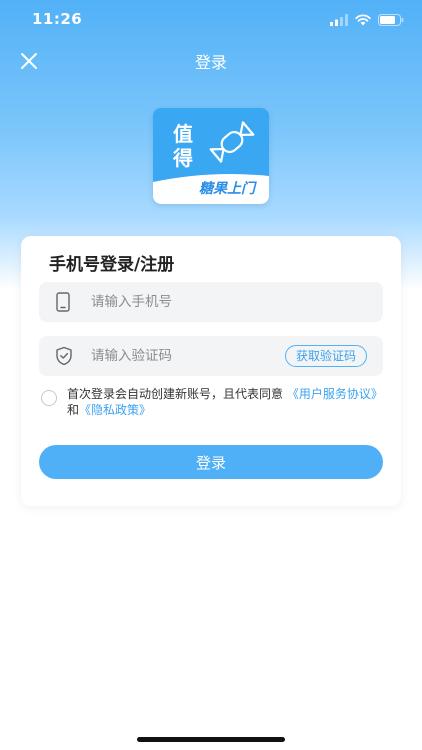  Describe the element at coordinates (115, 410) in the screenshot. I see `privacy-policy-link: 《隐私政策》` at that location.